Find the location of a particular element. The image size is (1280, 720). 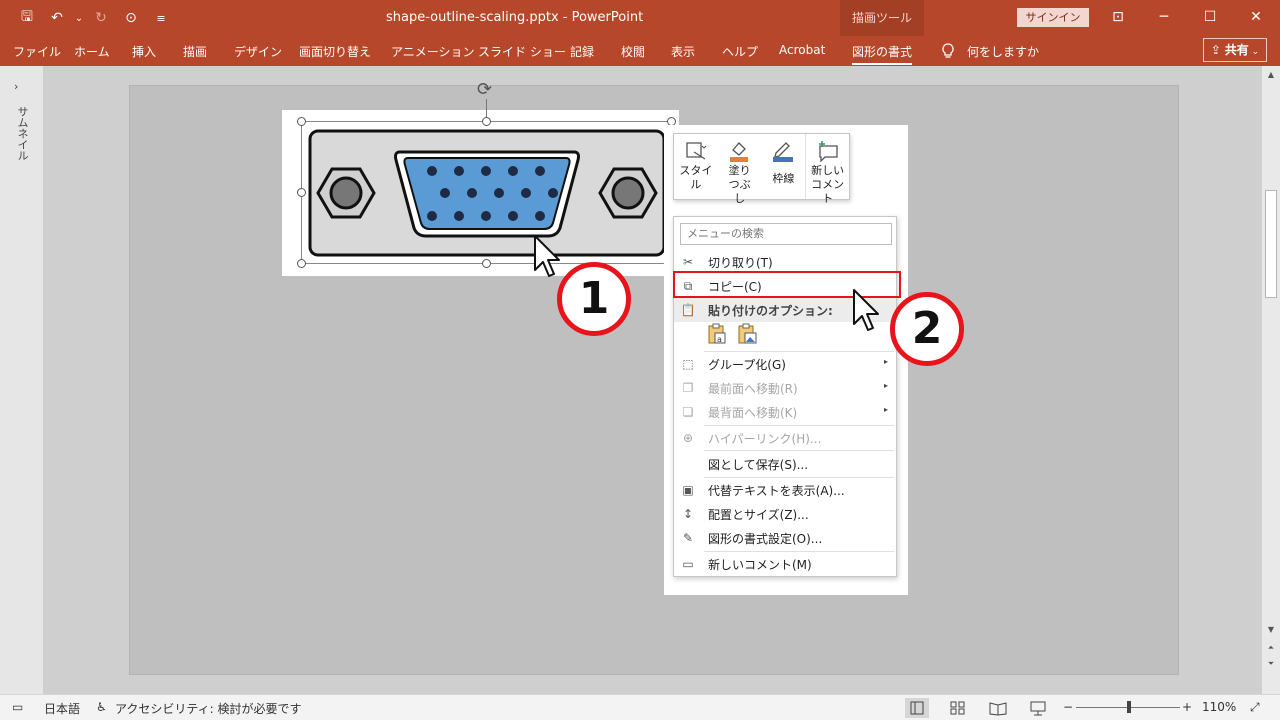

comment-icon: ▭ is located at coordinates (688, 564).